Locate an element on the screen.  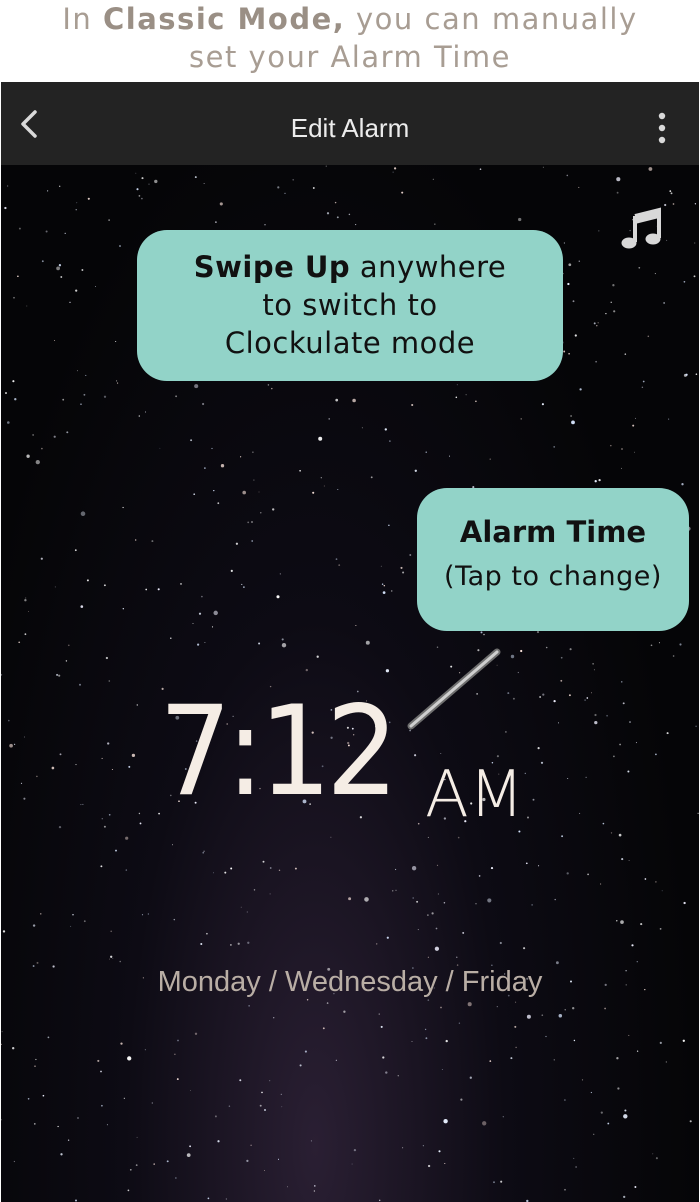
caption-line-2: set your Alarm Time is located at coordinates (350, 57).